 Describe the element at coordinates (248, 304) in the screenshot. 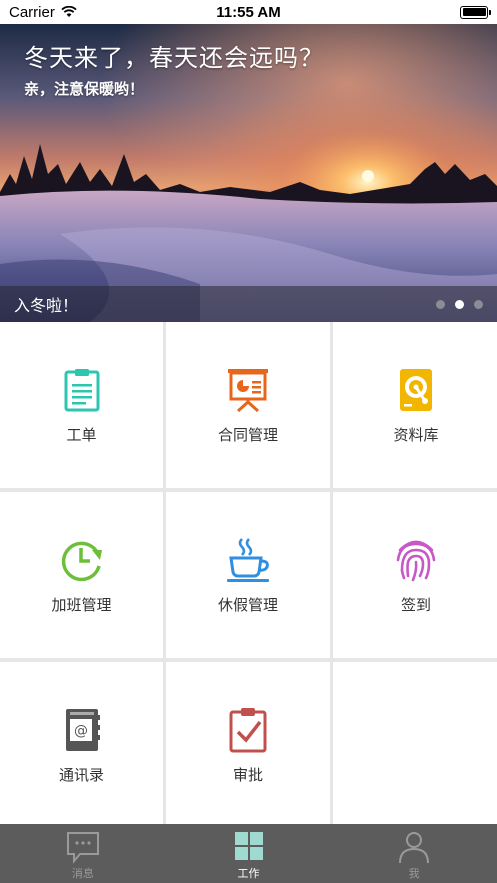

I see `banner-caption-bar: 入冬啦！` at that location.